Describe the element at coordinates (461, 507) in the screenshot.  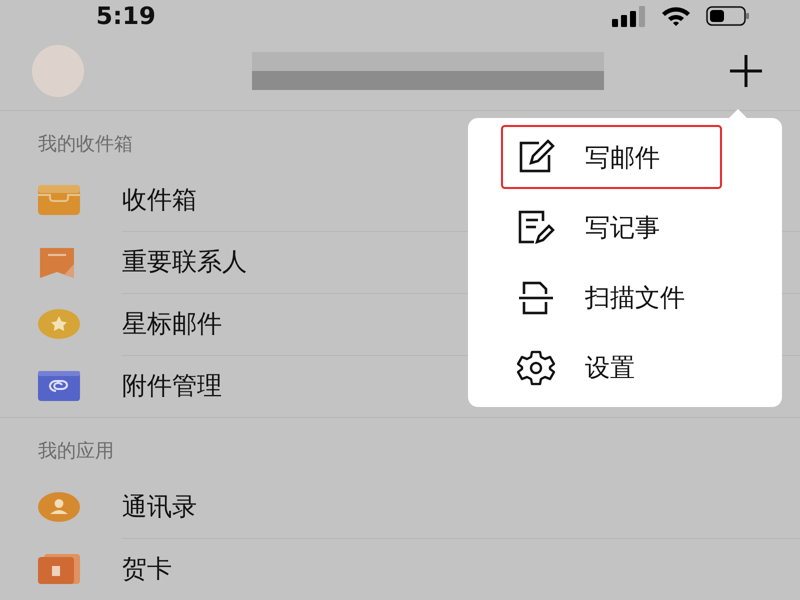
I see `folder-item: 通讯录` at that location.